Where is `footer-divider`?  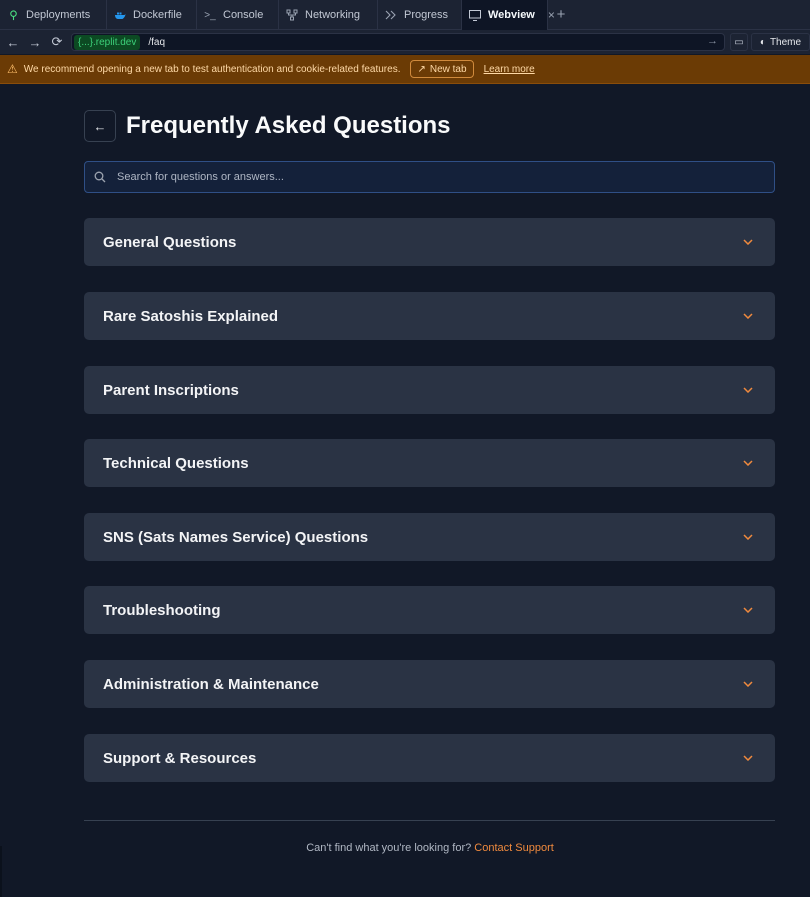
footer-divider is located at coordinates (429, 820).